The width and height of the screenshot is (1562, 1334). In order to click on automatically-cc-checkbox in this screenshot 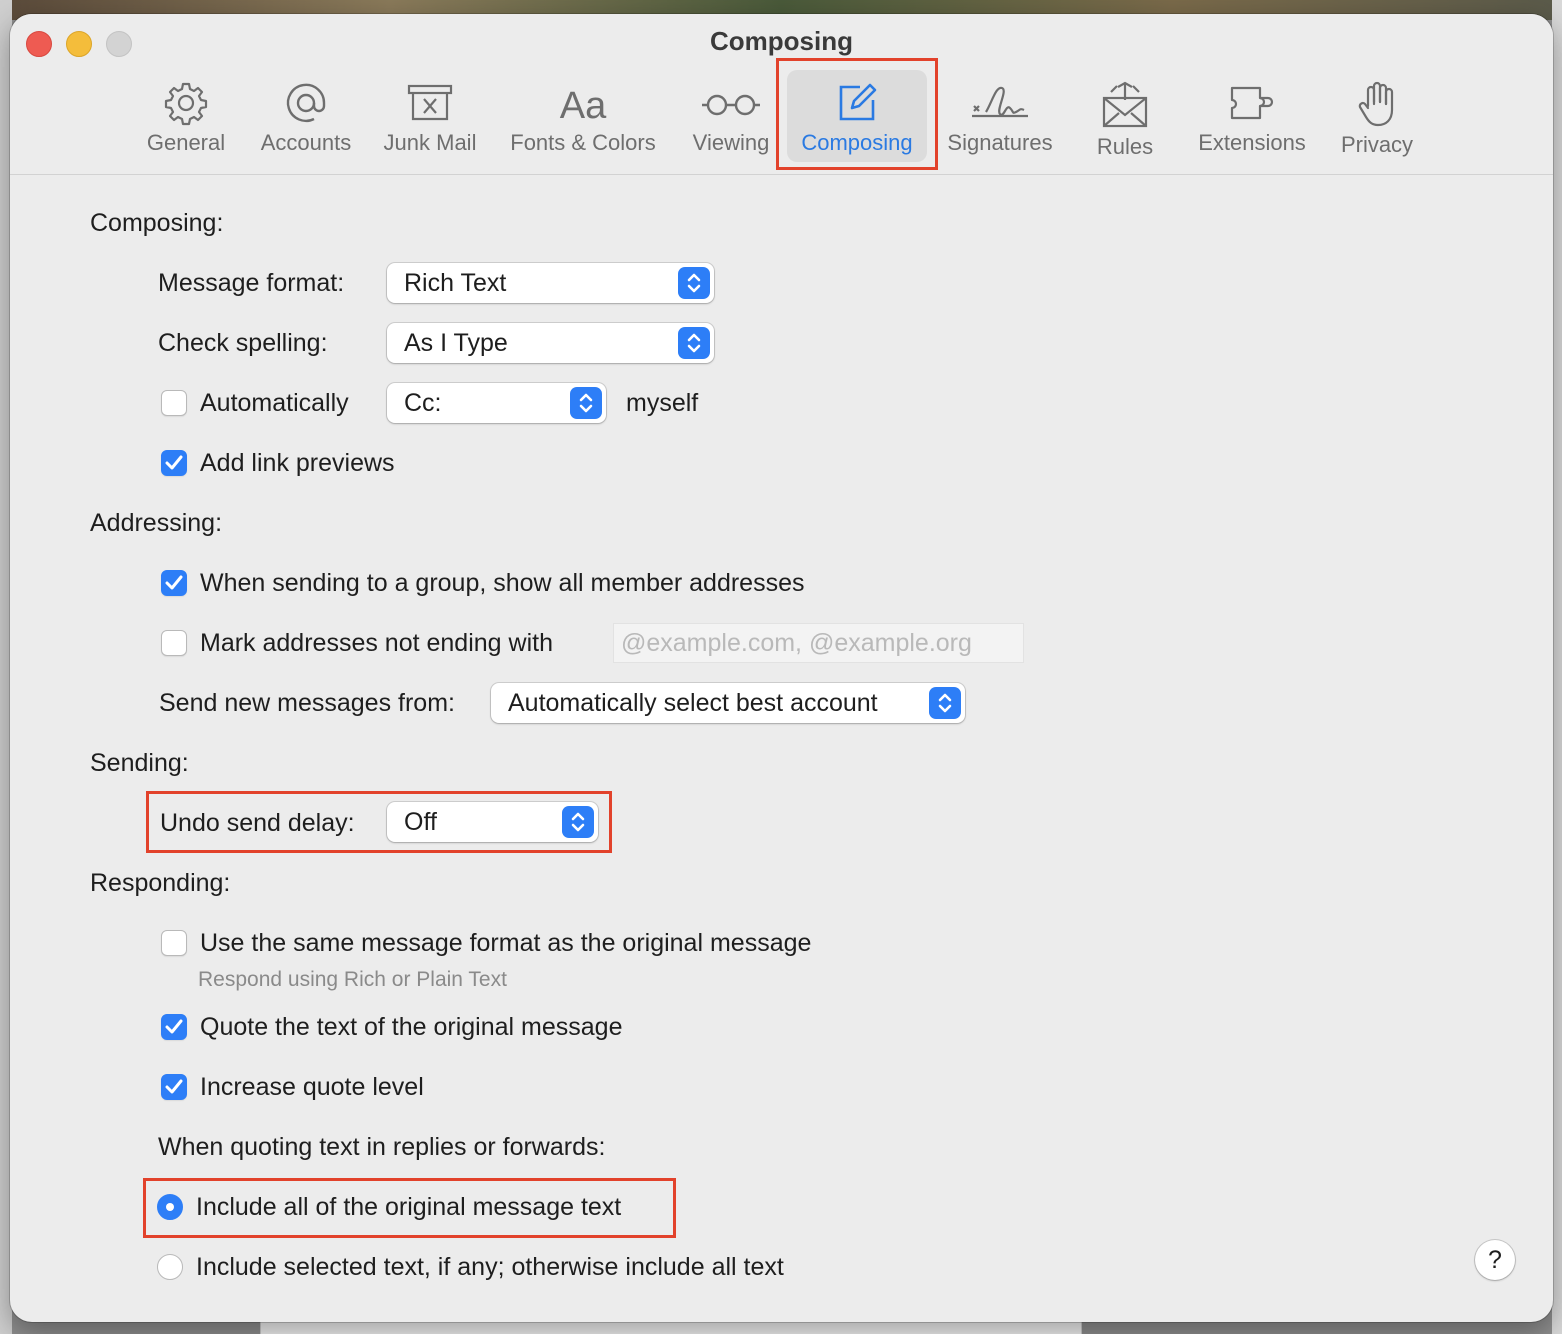, I will do `click(174, 403)`.